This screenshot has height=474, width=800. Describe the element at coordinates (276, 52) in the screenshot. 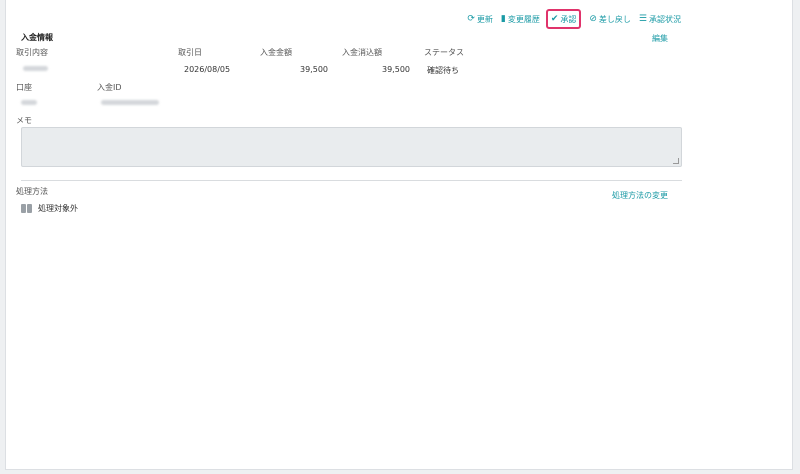

I see `amount-label: 入金金額` at that location.